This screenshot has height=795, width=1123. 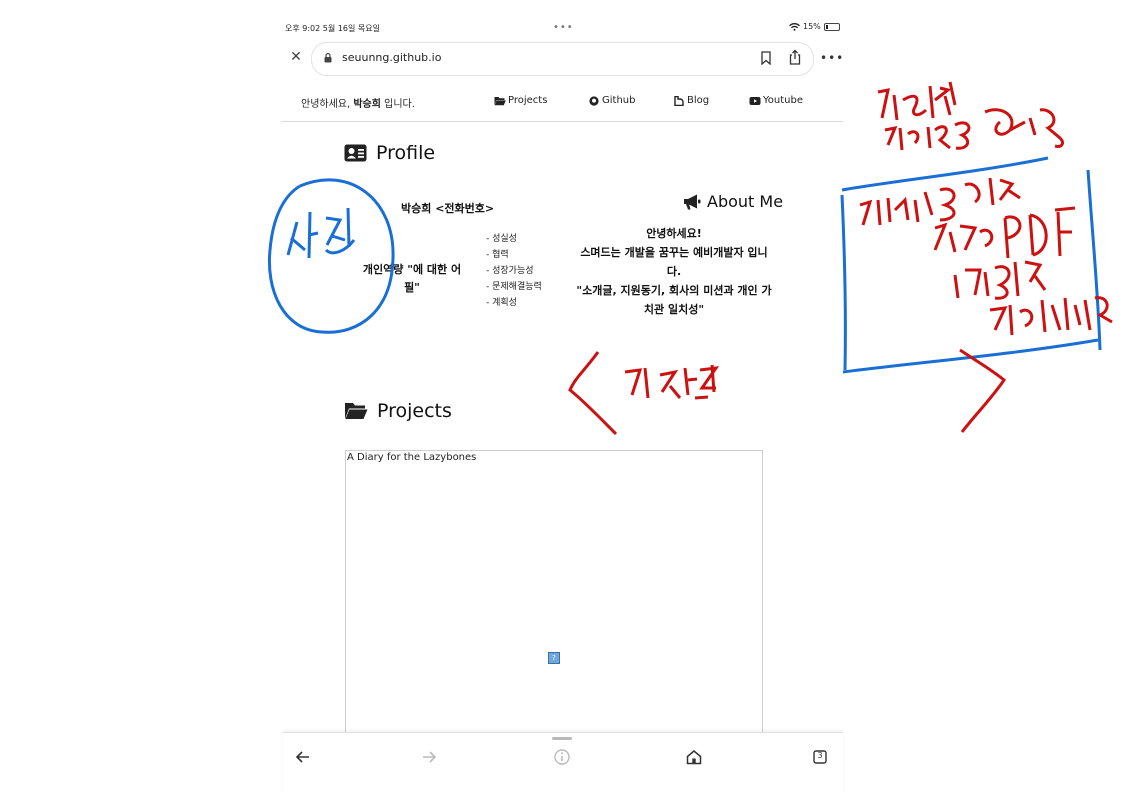 I want to click on bookmark-icon, so click(x=766, y=58).